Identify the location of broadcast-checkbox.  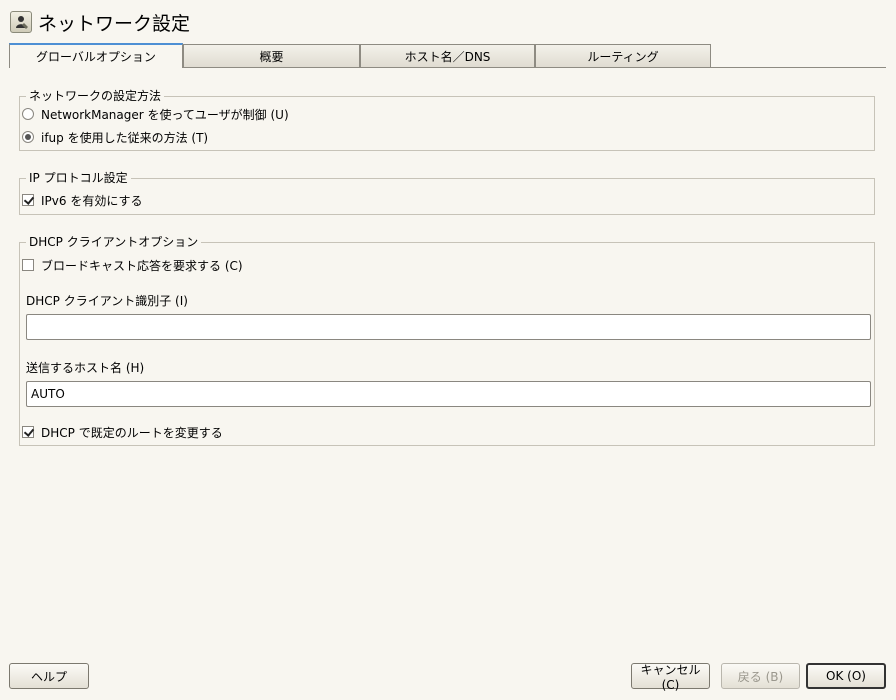
(28, 265).